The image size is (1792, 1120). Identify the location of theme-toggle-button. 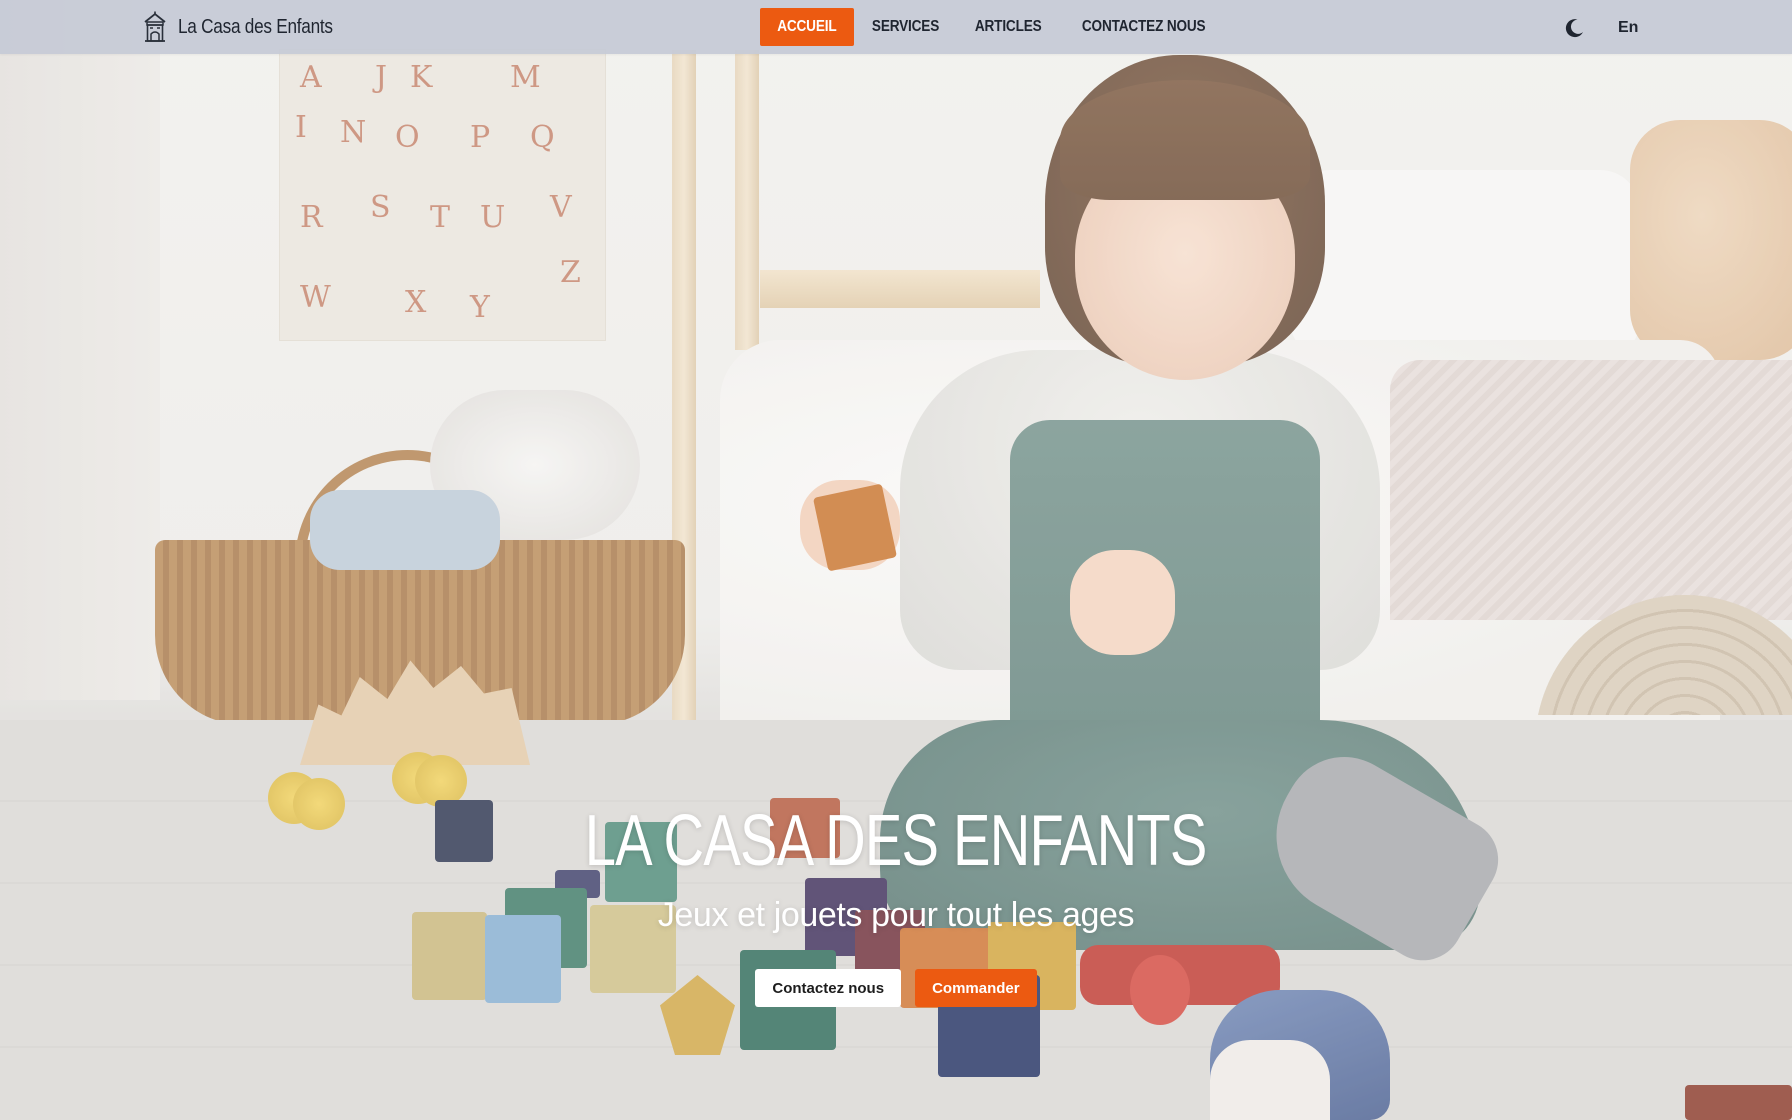
(1574, 28).